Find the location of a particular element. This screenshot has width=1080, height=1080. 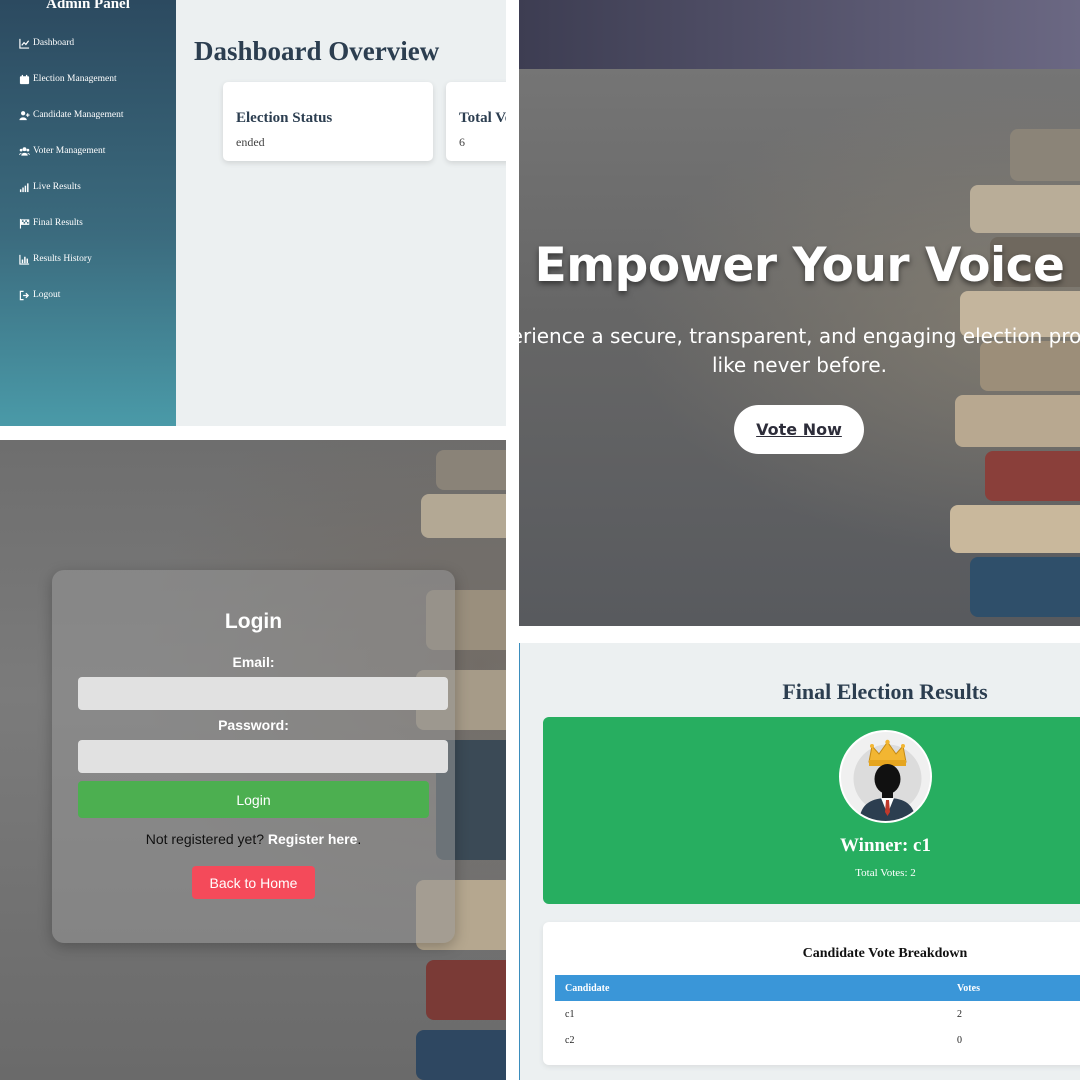

vote-now-button: Vote Now is located at coordinates (799, 429).